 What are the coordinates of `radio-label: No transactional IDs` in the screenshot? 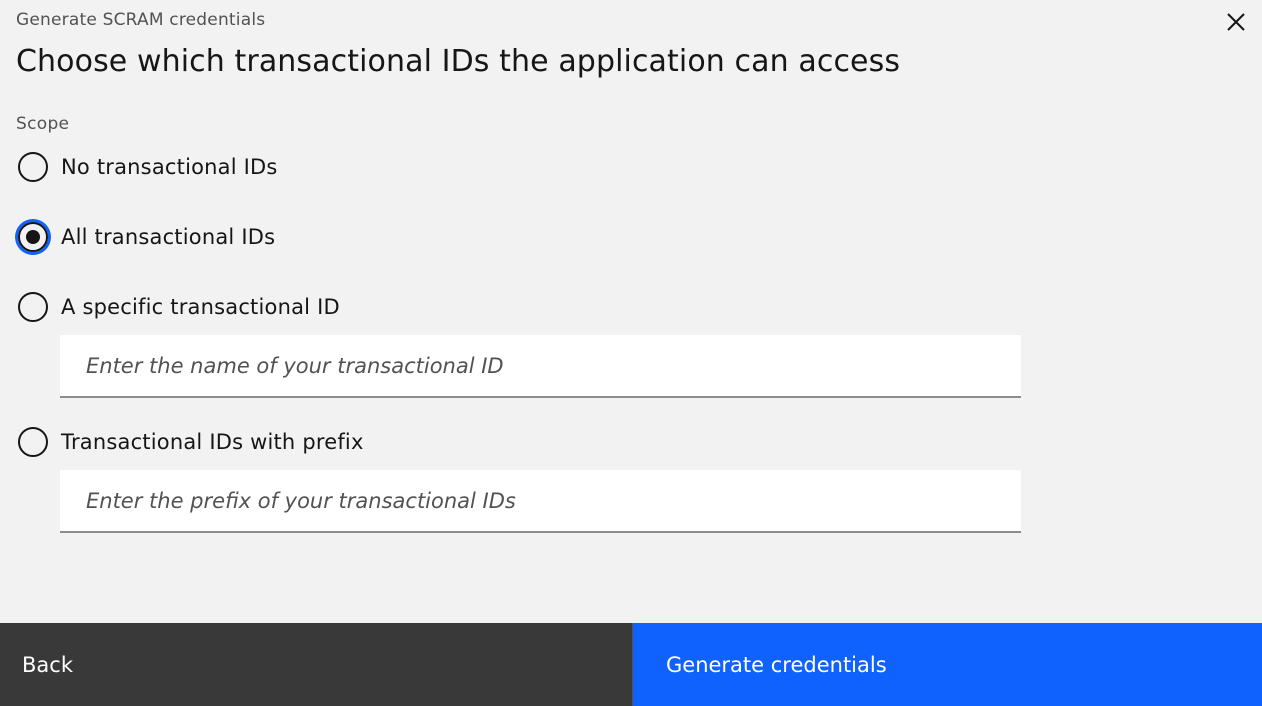 It's located at (169, 167).